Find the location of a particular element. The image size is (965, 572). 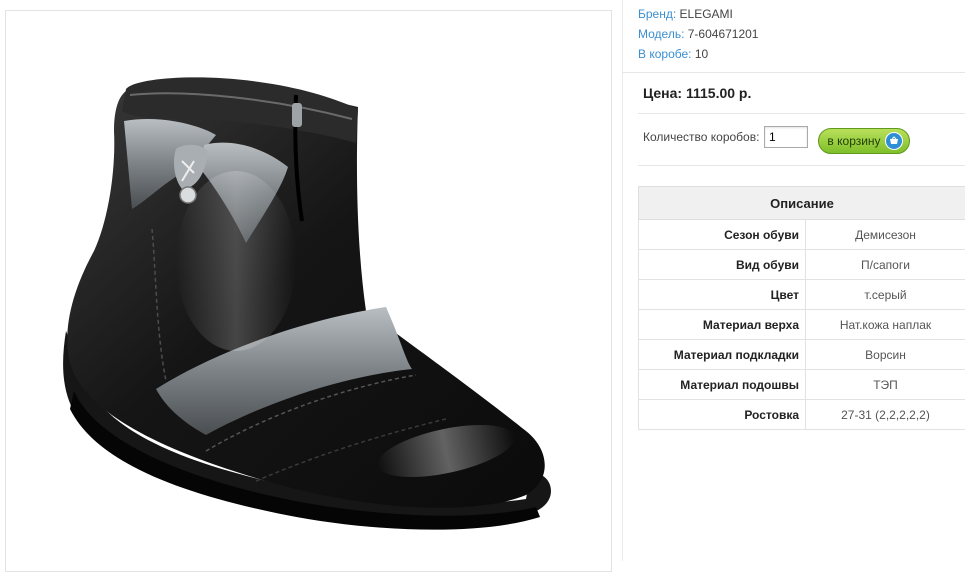

product-price: Цена: 1115.00 р. is located at coordinates (697, 93).